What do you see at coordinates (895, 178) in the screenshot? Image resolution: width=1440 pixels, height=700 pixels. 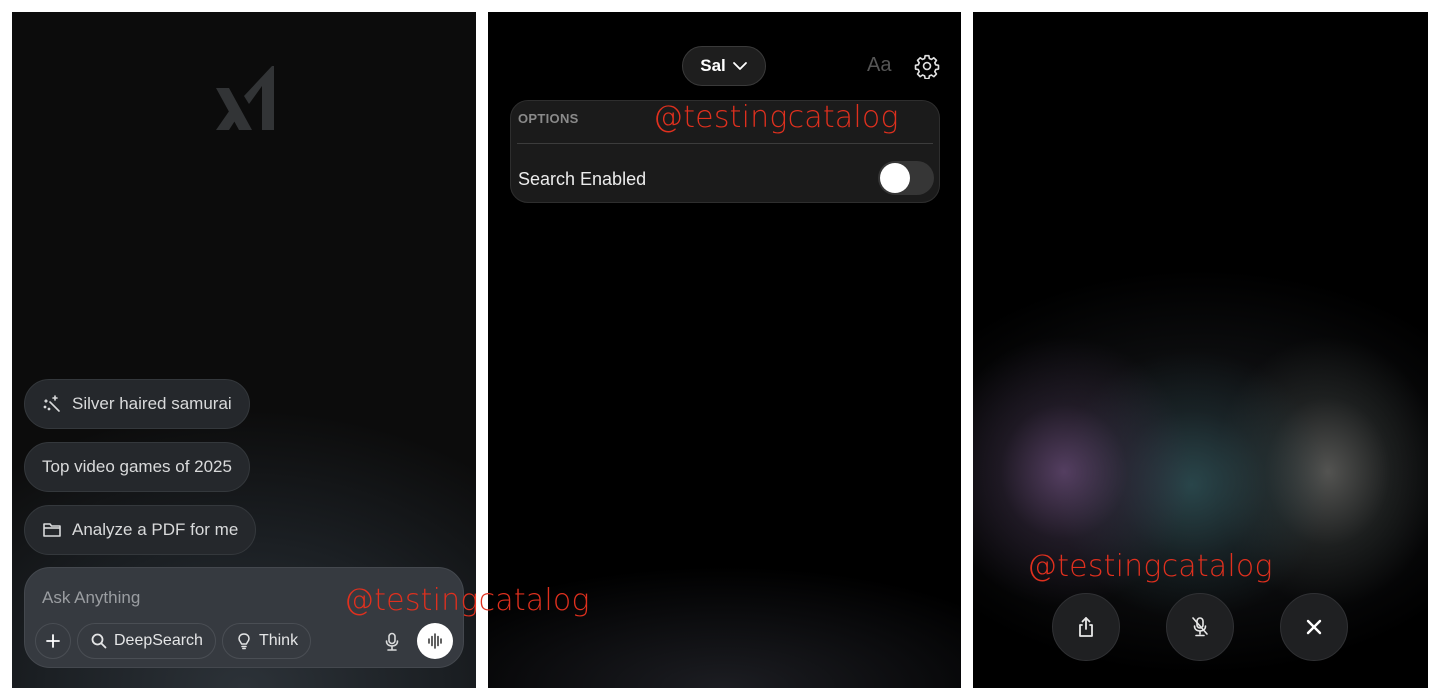 I see `toggle-knob` at bounding box center [895, 178].